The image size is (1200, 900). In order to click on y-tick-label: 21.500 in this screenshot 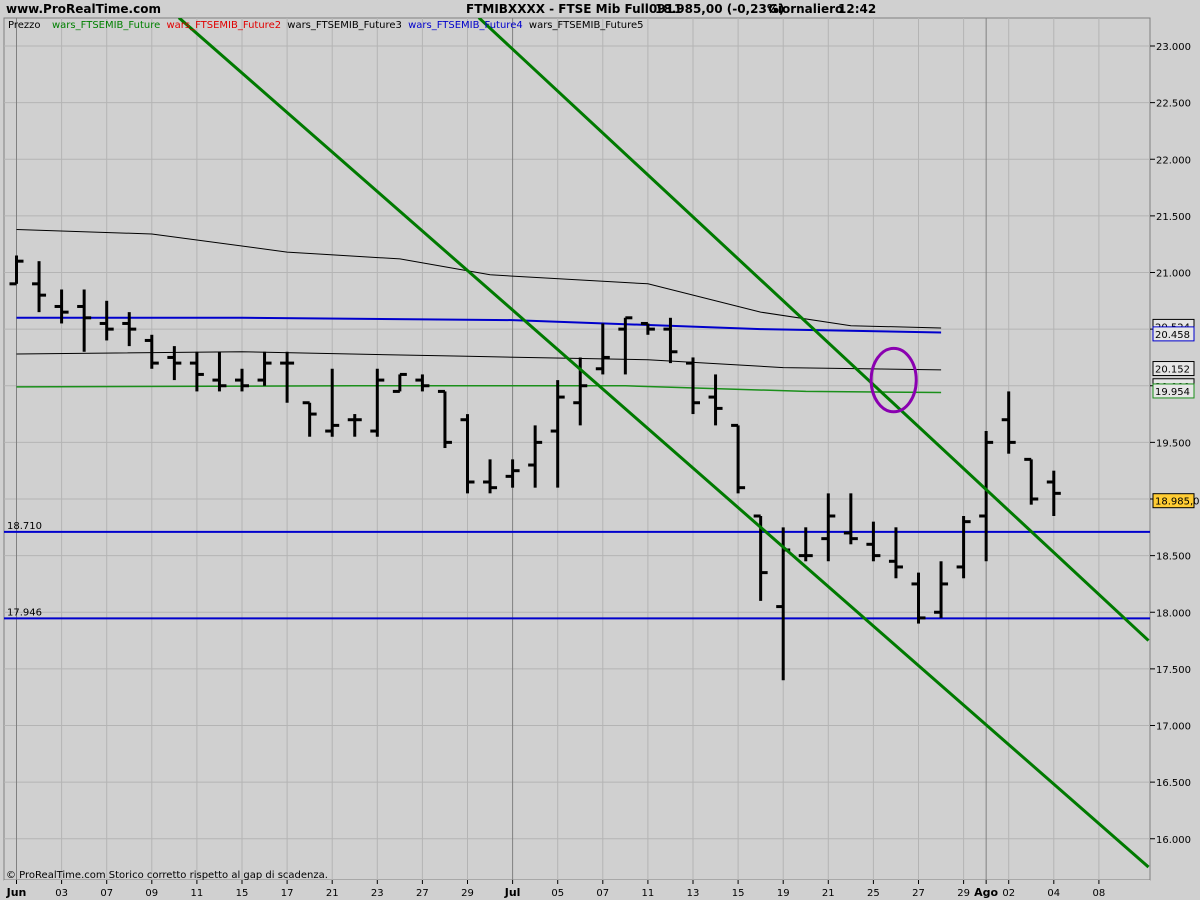, I will do `click(1173, 217)`.